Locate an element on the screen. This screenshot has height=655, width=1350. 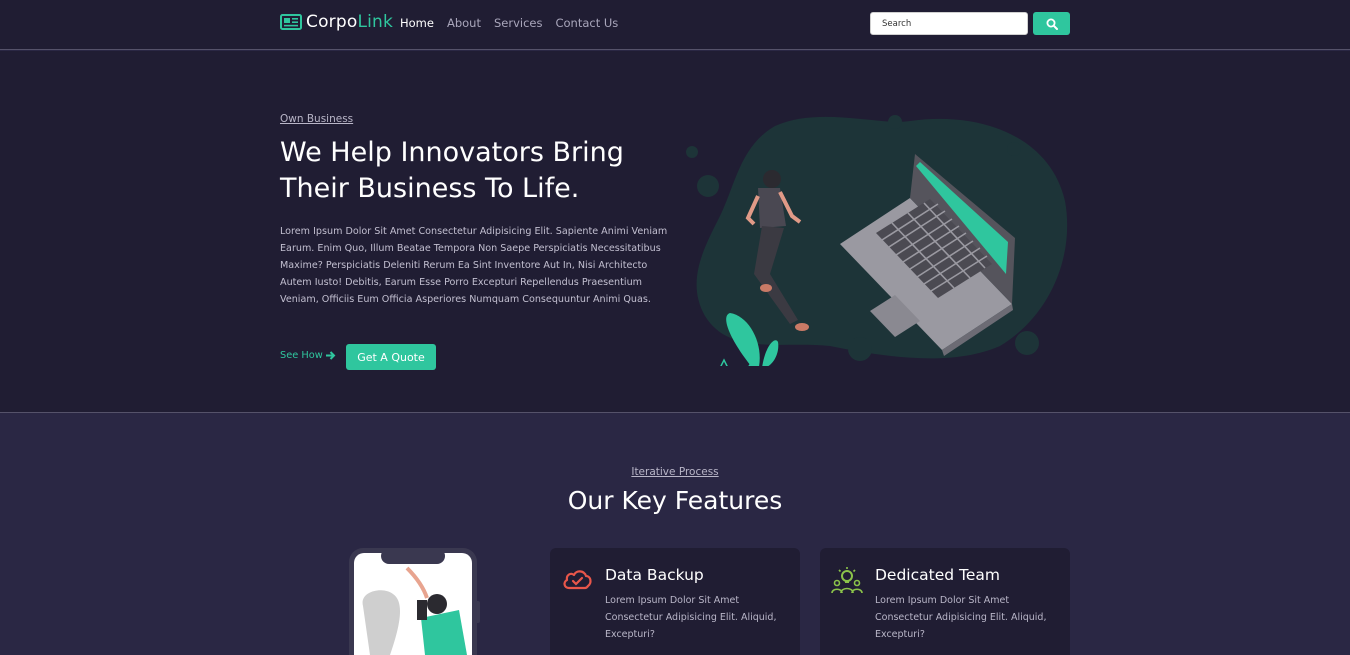
features-title: Our Key Features is located at coordinates (675, 500).